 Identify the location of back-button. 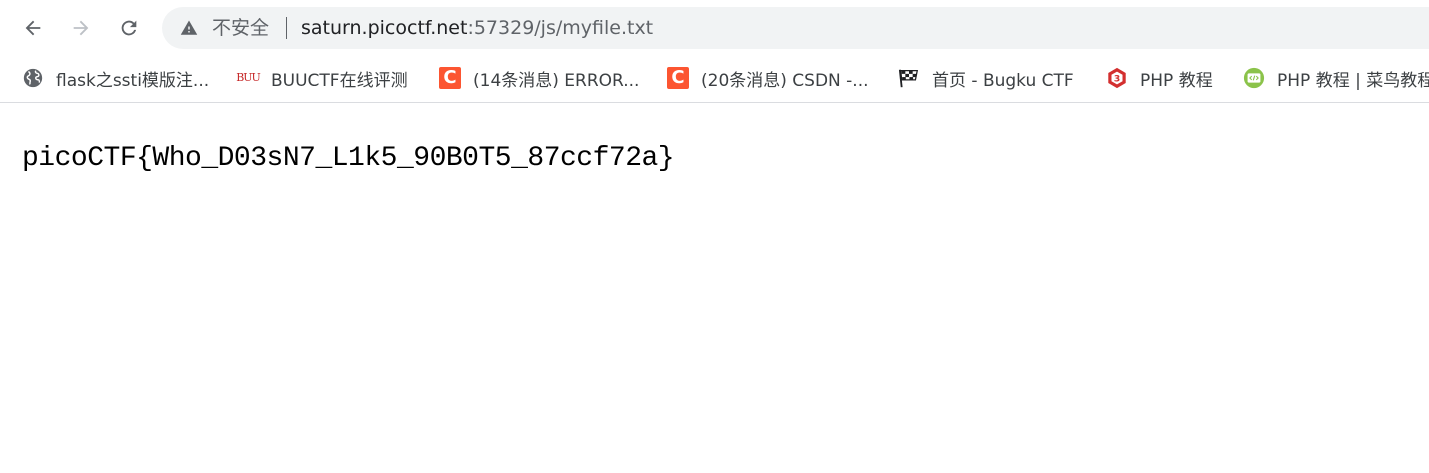
(33, 28).